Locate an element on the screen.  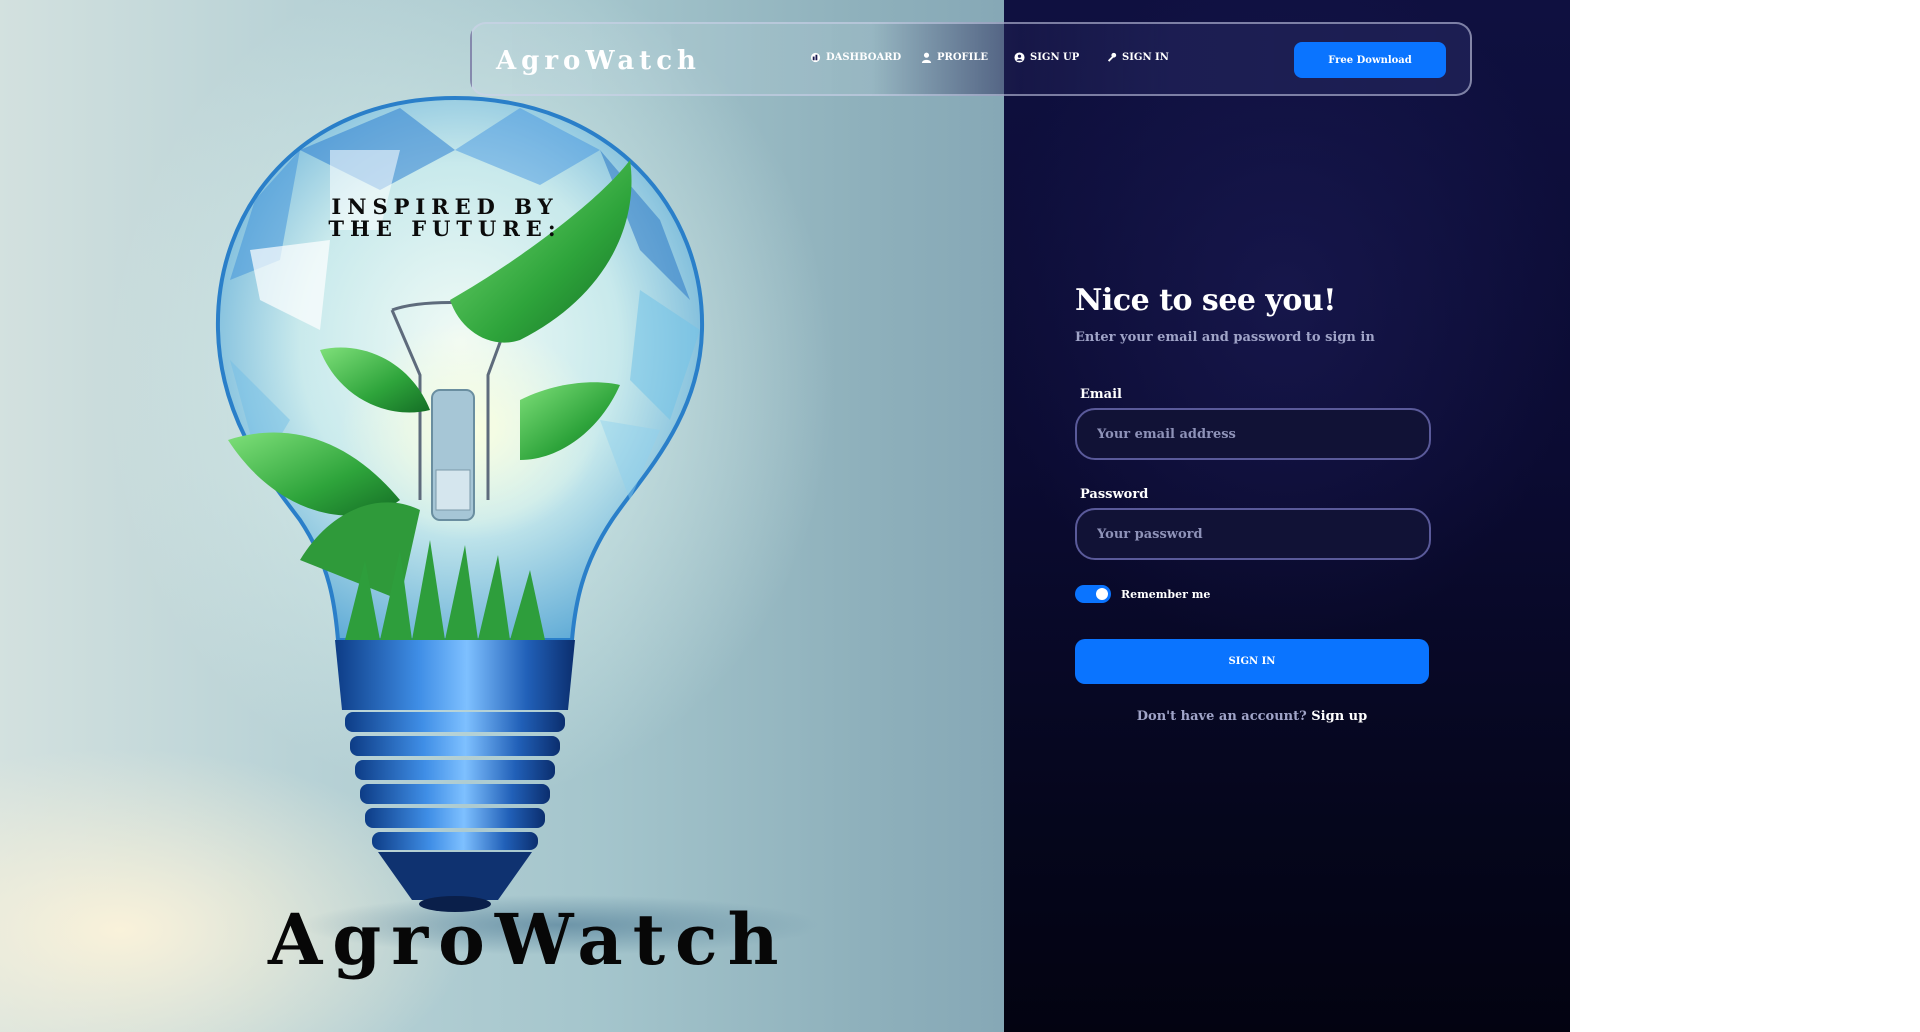
nav-link-profile: PROFILE is located at coordinates (967, 57).